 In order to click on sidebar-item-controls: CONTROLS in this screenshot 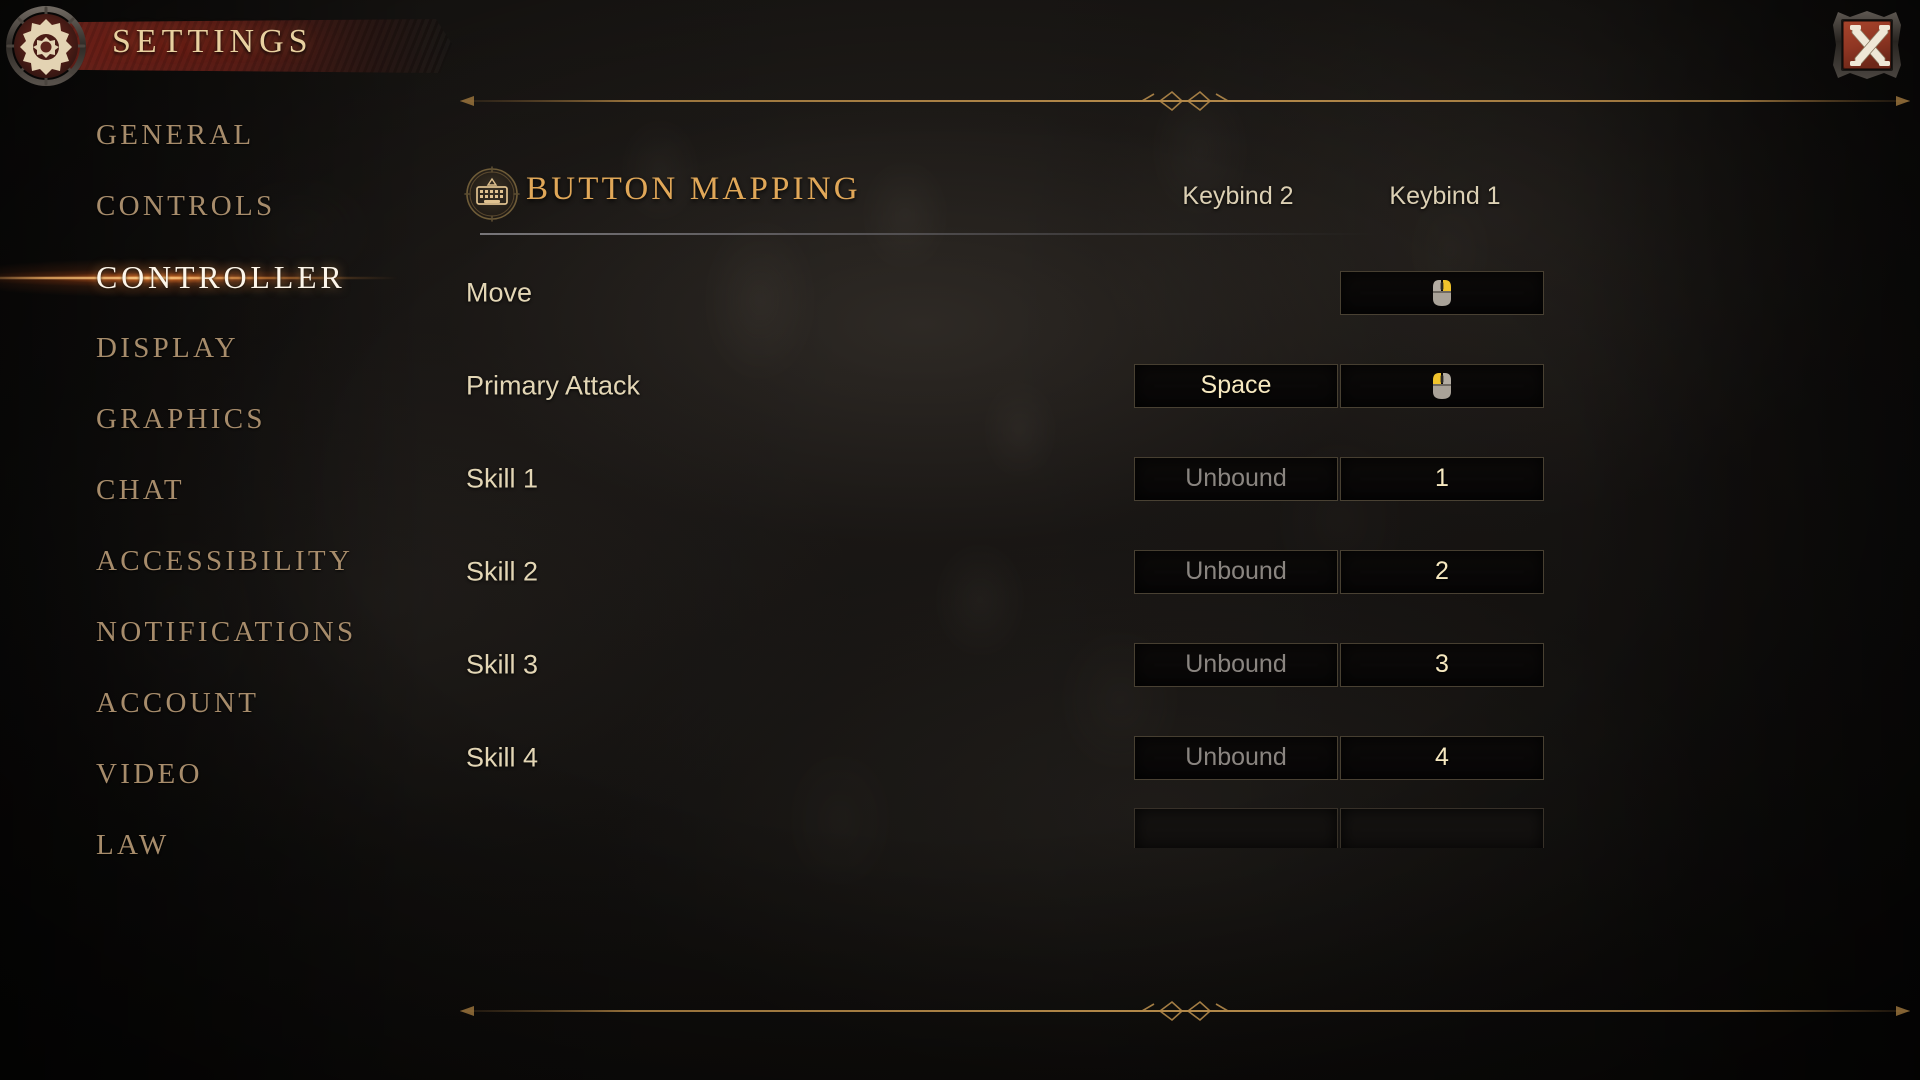, I will do `click(225, 206)`.